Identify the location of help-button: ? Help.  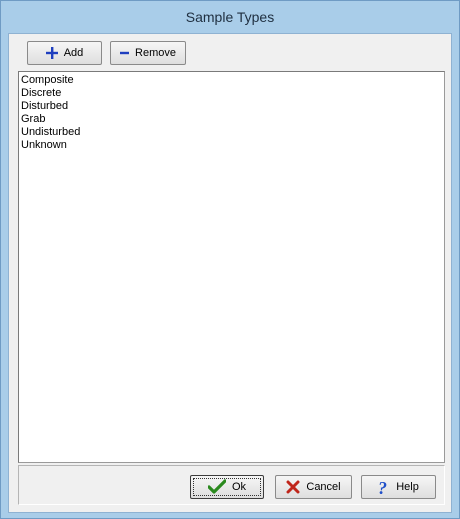
(398, 487).